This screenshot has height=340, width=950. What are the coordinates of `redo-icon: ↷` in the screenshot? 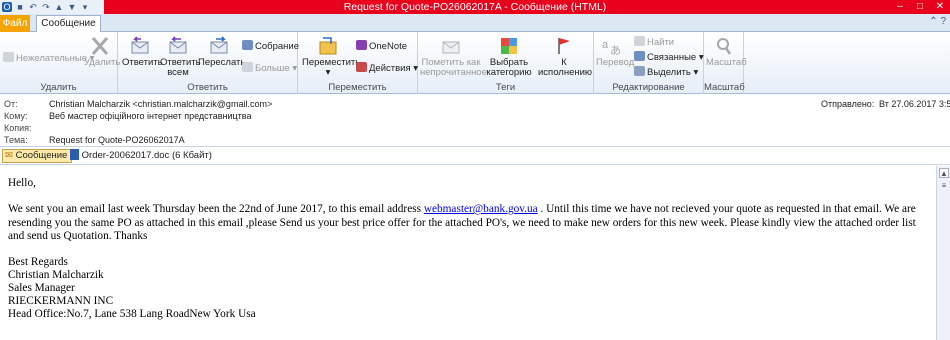 It's located at (46, 7).